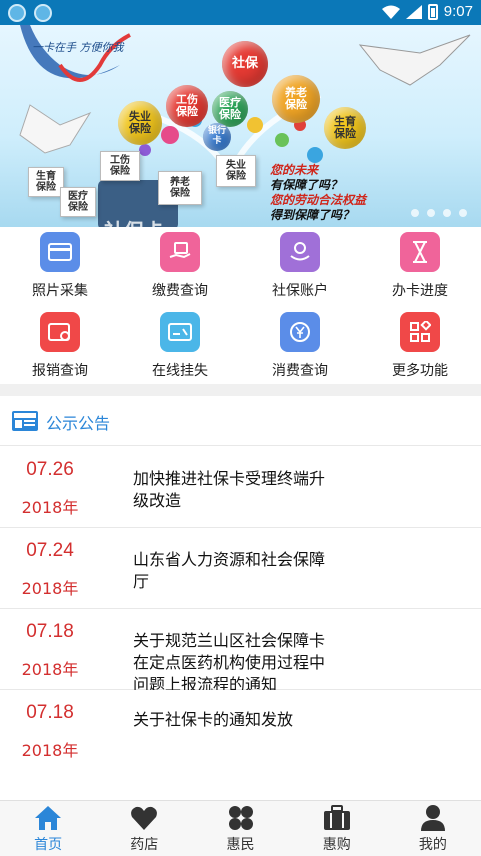 This screenshot has width=481, height=856. I want to click on banner-bubble: 社保, so click(245, 64).